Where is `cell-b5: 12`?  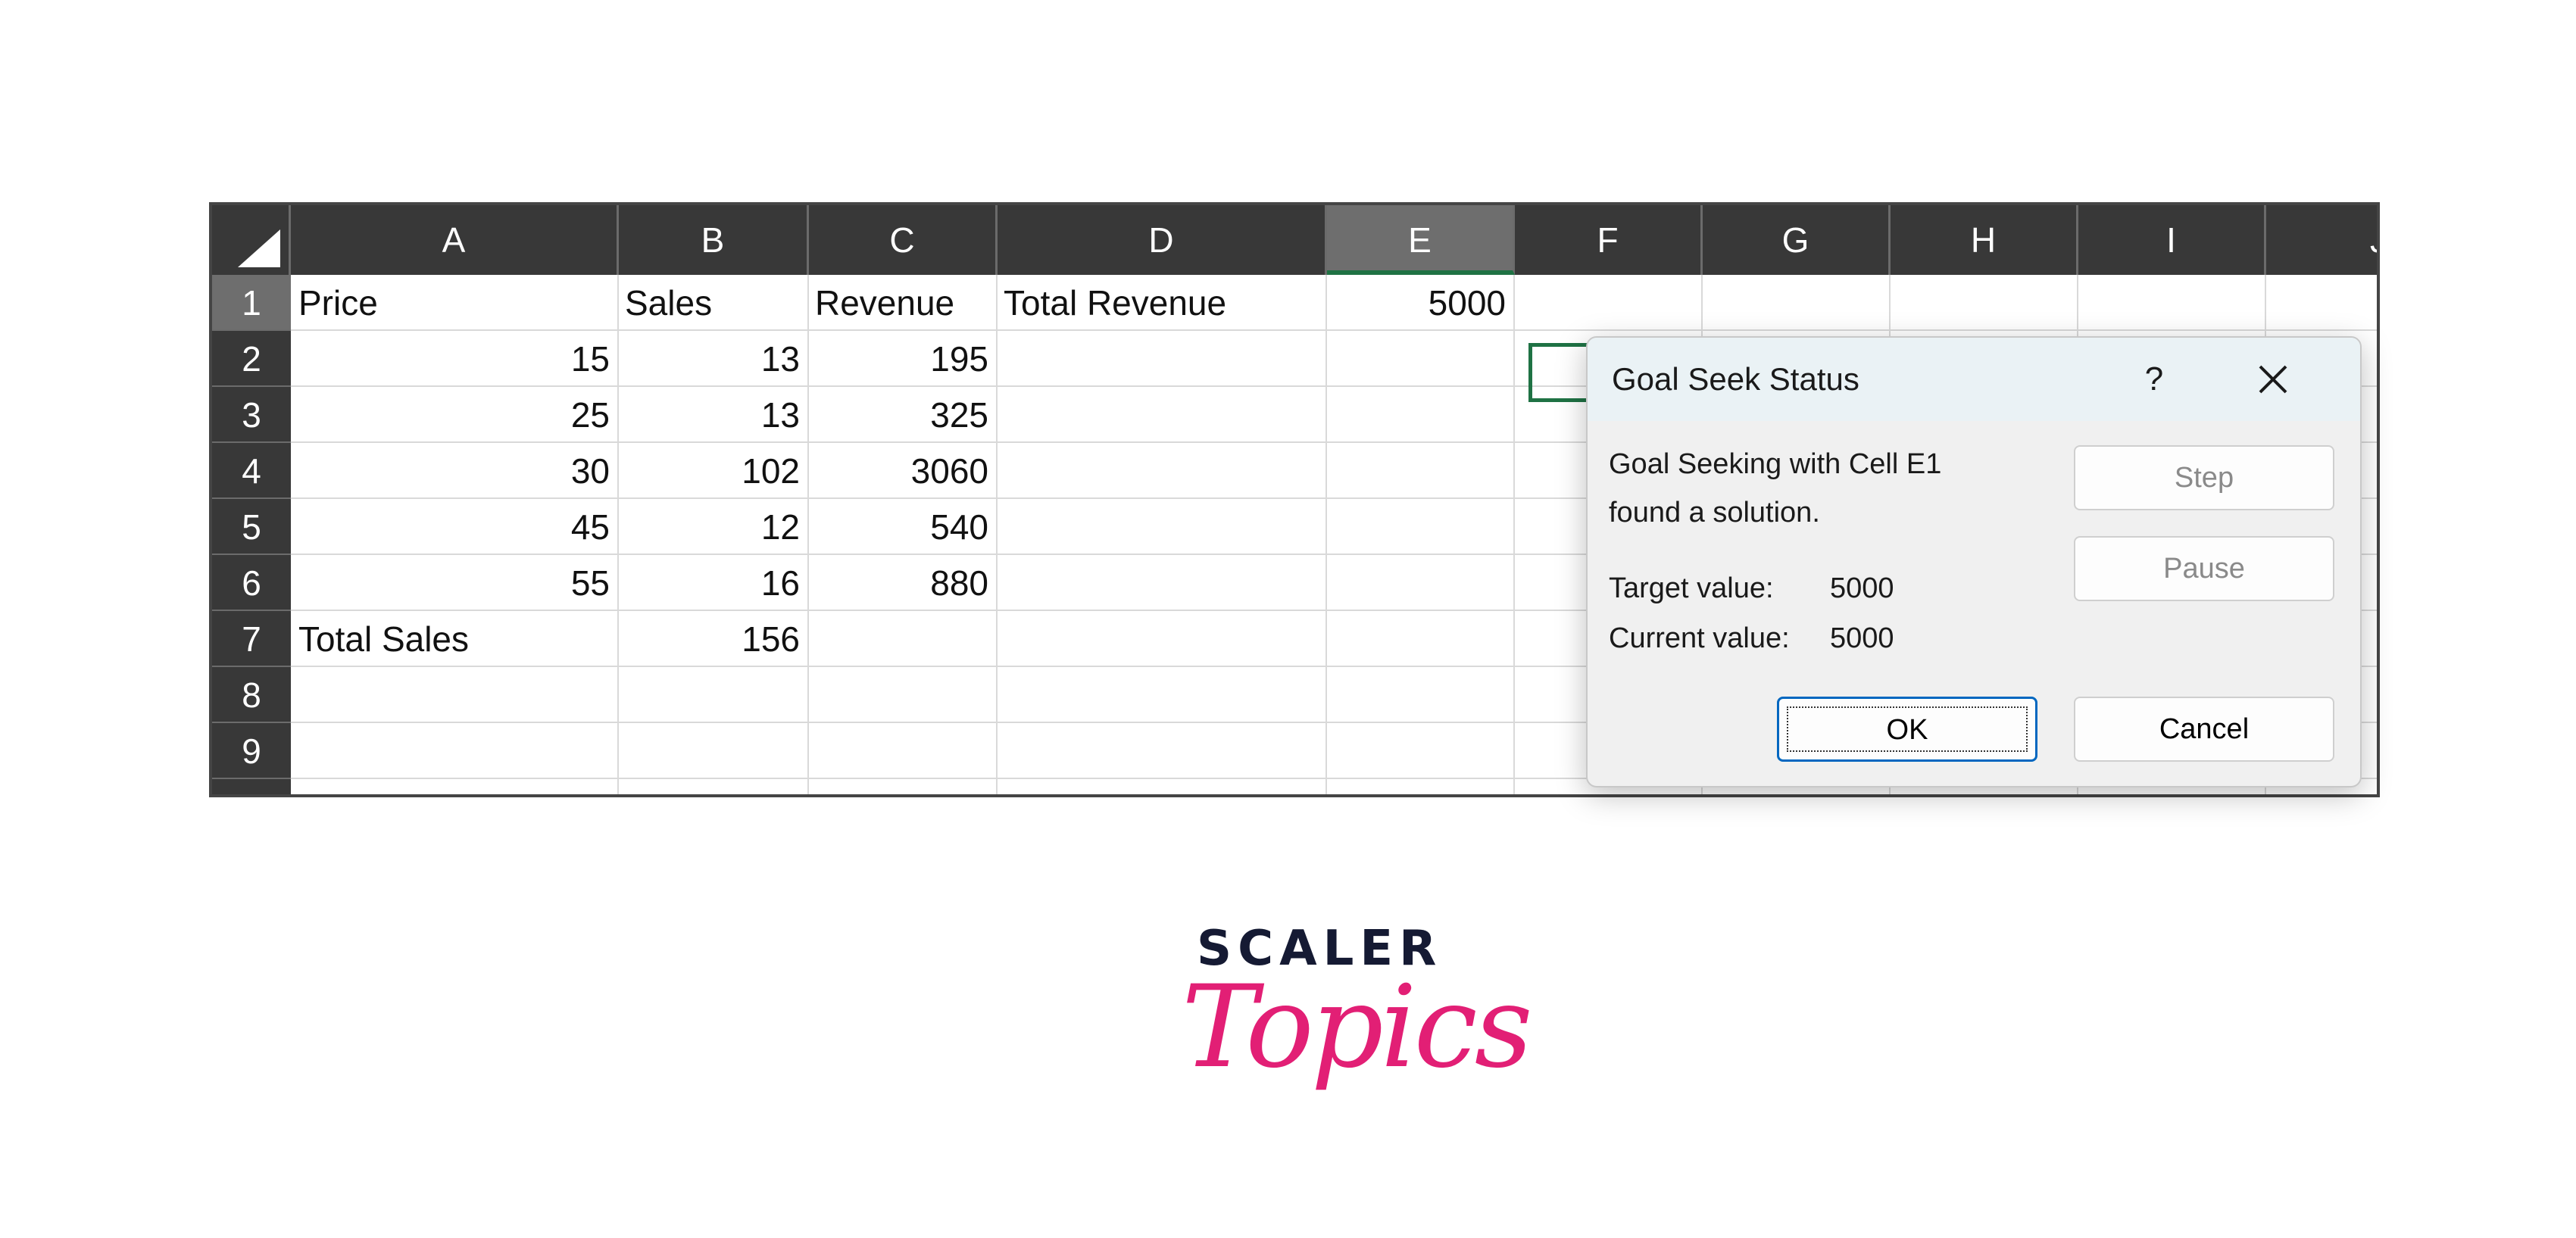
cell-b5: 12 is located at coordinates (712, 527).